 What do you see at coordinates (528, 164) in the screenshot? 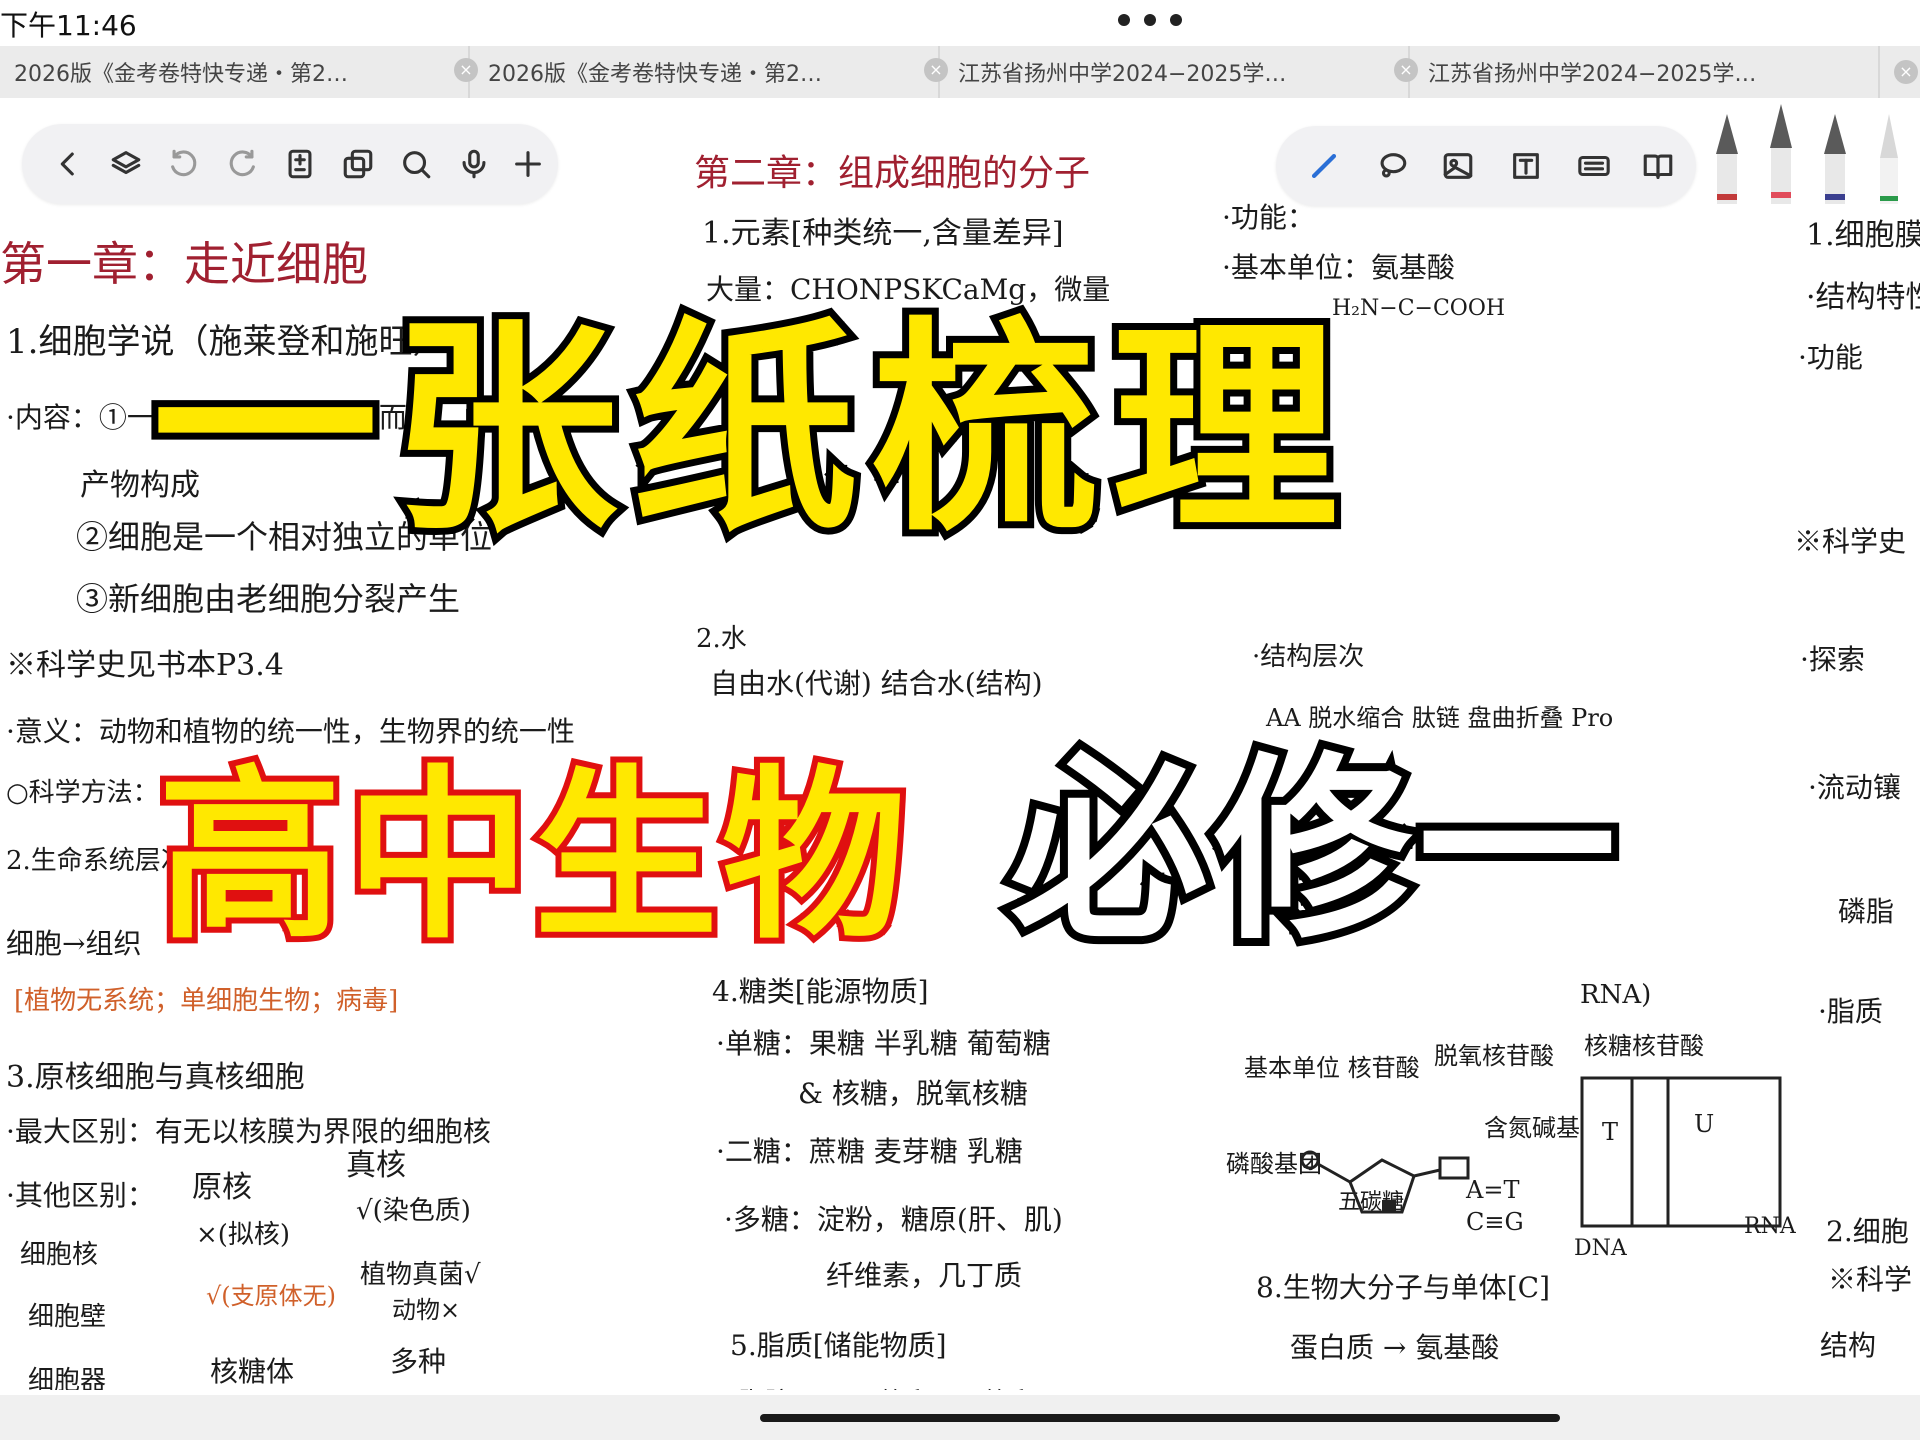
I see `add-icon` at bounding box center [528, 164].